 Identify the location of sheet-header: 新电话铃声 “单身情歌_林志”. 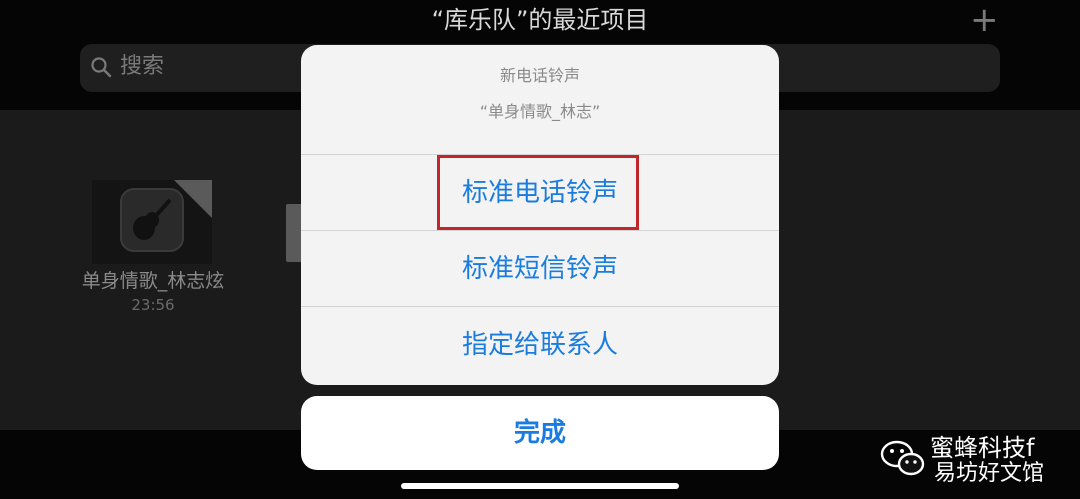
(540, 100).